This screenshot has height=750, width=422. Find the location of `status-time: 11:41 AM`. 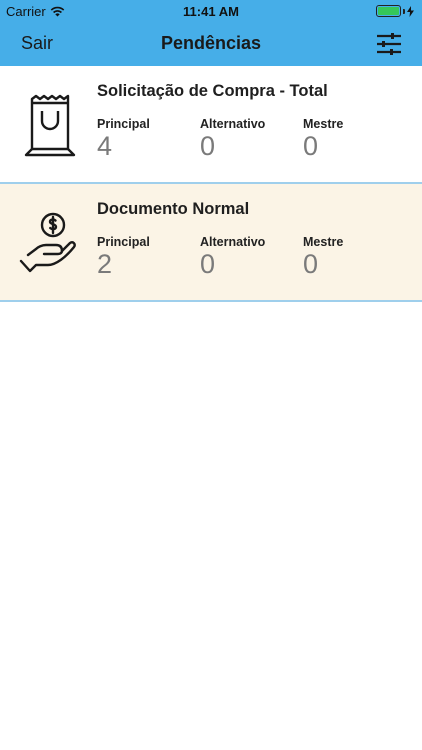

status-time: 11:41 AM is located at coordinates (211, 11).